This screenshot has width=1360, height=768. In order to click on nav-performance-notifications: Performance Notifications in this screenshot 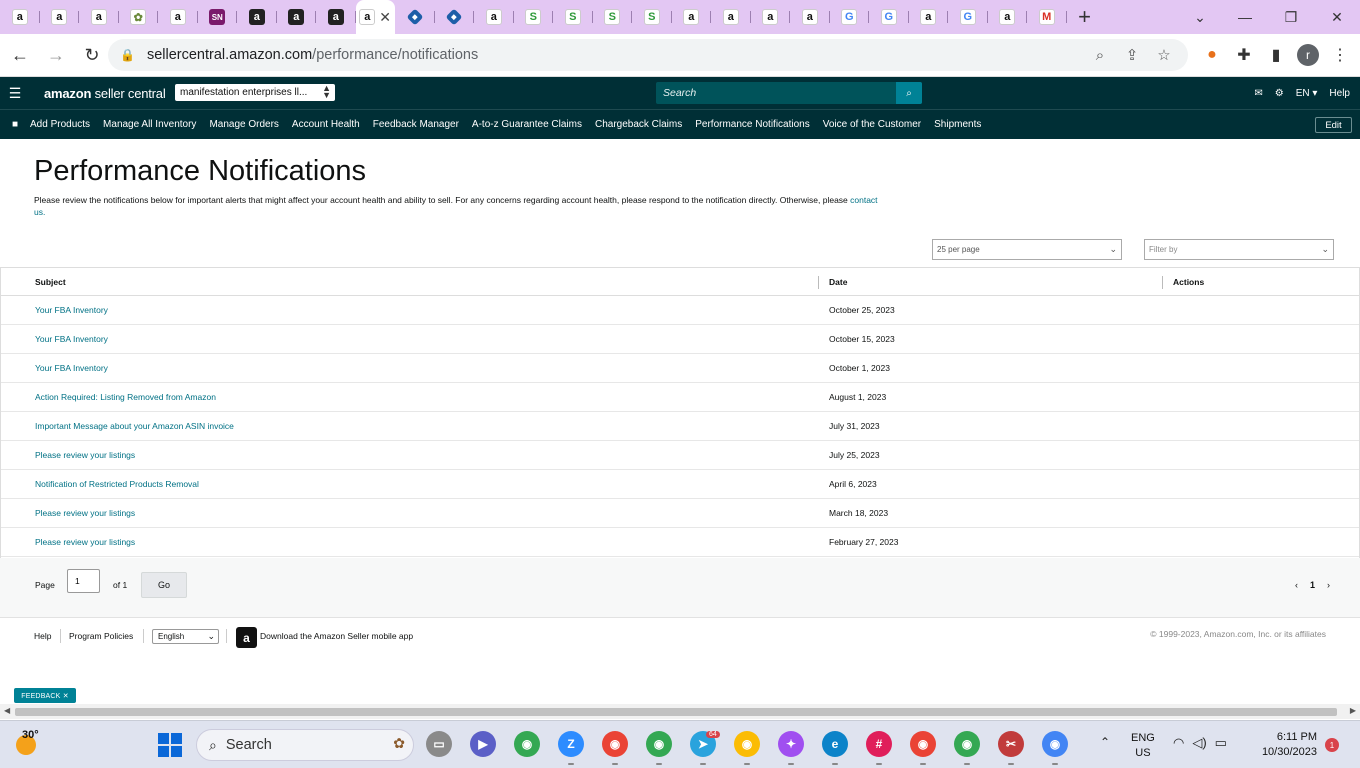, I will do `click(752, 124)`.